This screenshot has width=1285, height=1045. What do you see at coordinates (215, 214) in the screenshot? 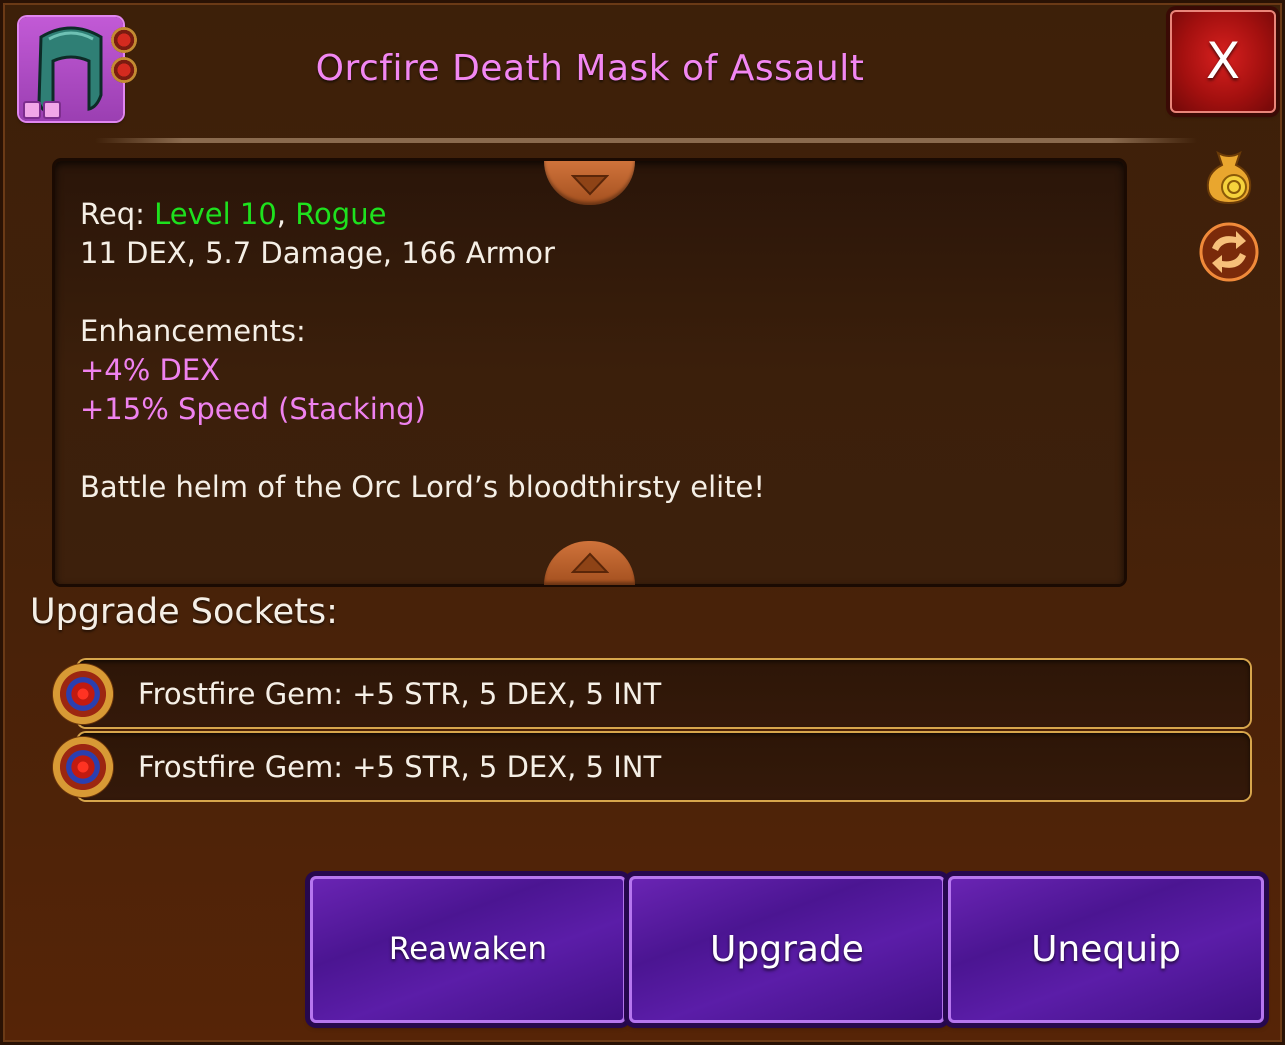
I see `requirement-level: Level 10` at bounding box center [215, 214].